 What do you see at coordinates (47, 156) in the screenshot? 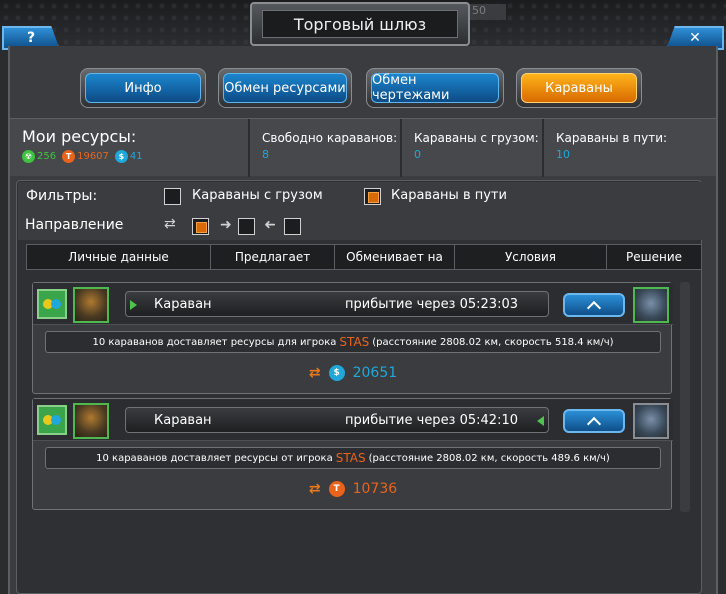
I see `radiation-value: 256` at bounding box center [47, 156].